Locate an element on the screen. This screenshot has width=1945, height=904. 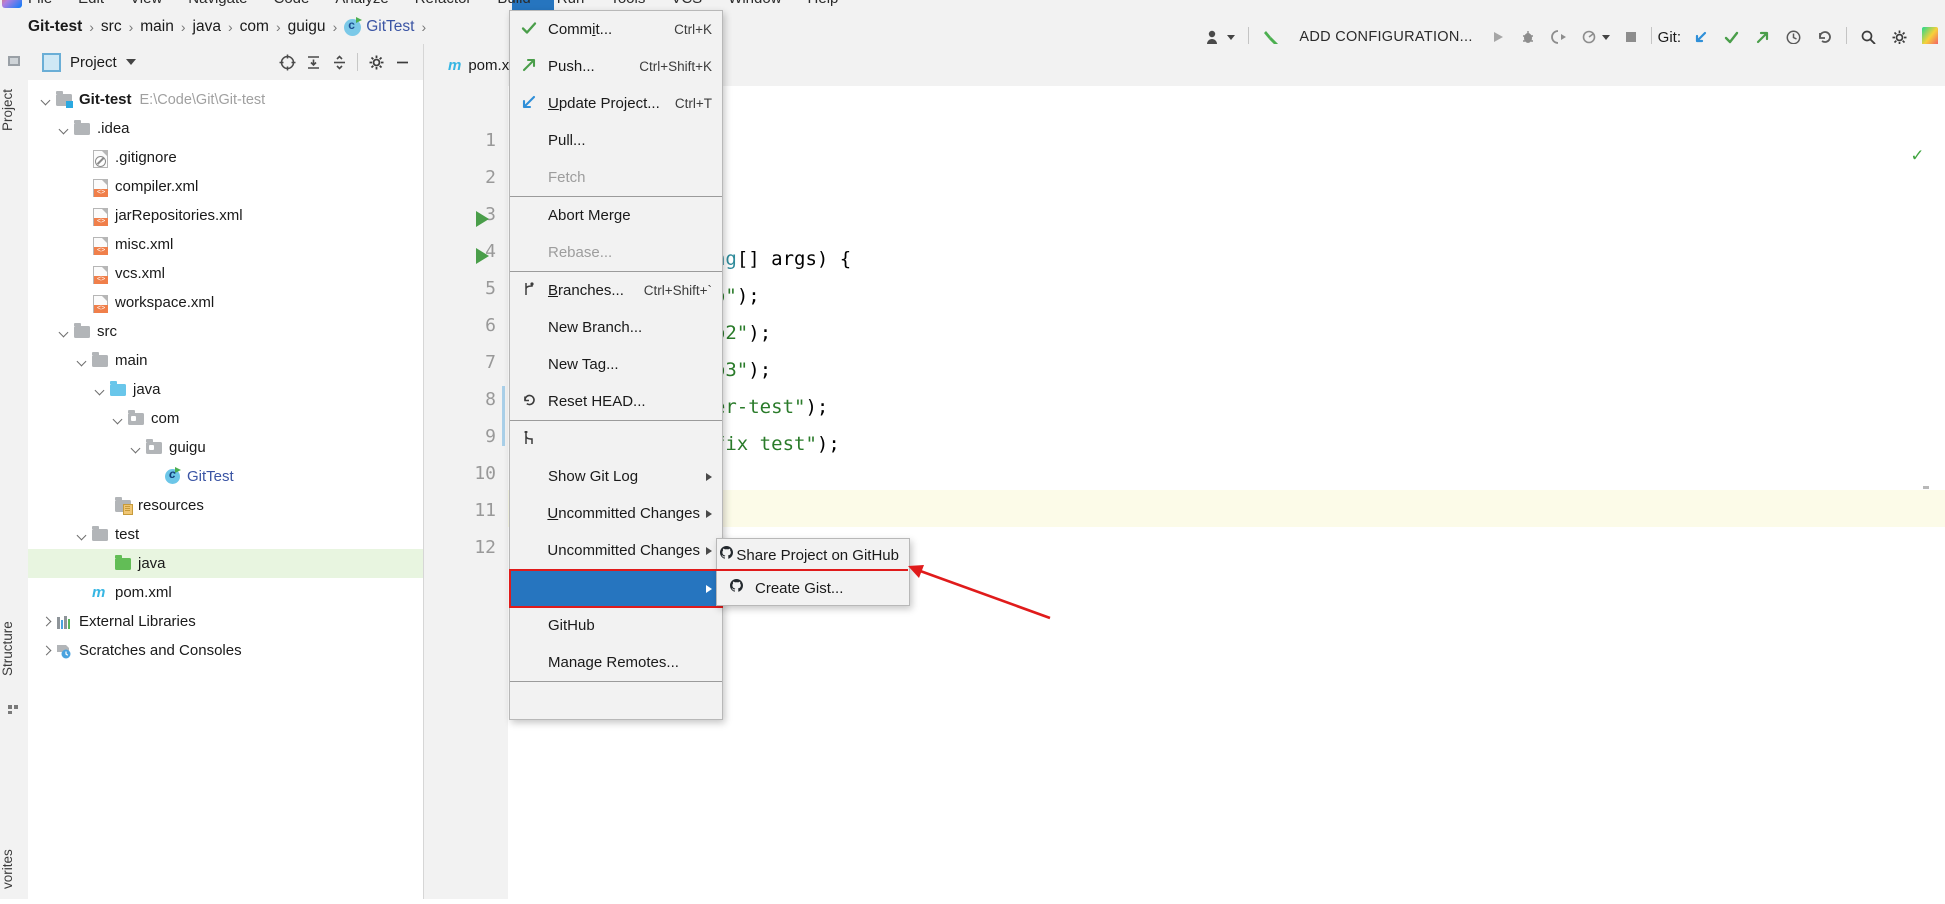
tree-row-misc-xml: <> misc.xml is located at coordinates (225, 244).